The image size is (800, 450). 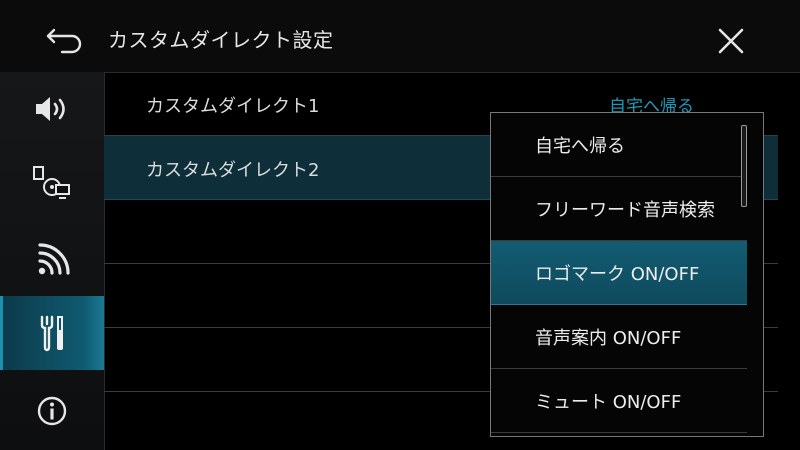 I want to click on dropdown-option-logo-toggle: ロゴマーク ON/OFF, so click(x=619, y=273).